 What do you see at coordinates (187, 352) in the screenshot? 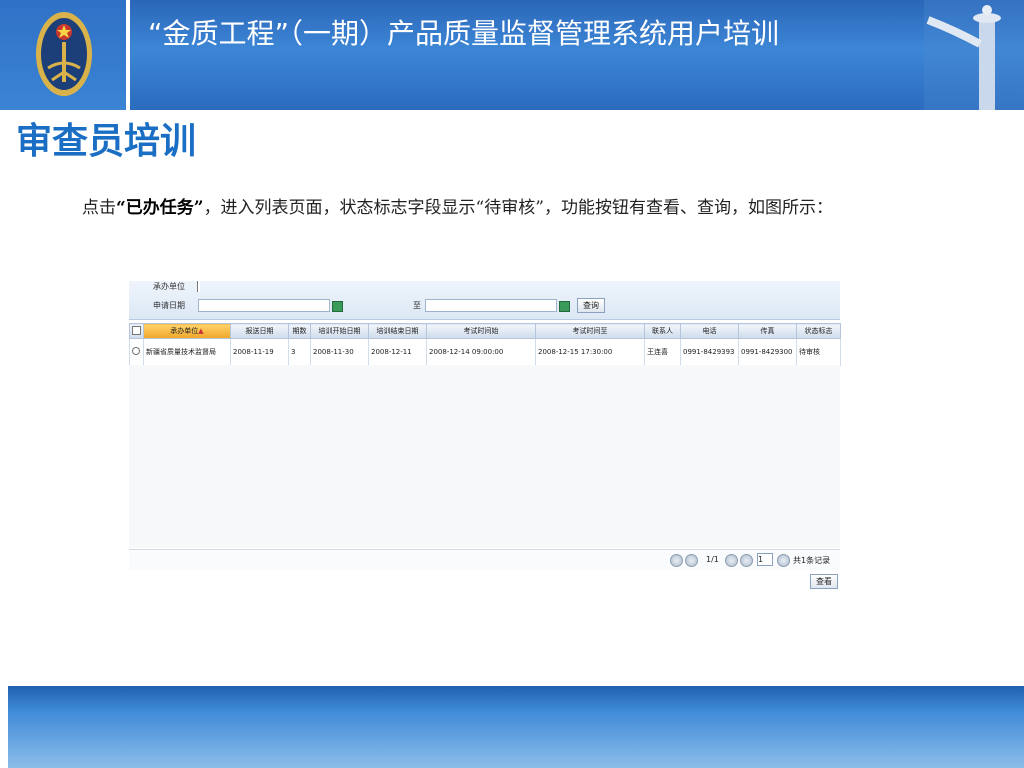
I see `table-cell: 新疆省质量技术监督局` at bounding box center [187, 352].